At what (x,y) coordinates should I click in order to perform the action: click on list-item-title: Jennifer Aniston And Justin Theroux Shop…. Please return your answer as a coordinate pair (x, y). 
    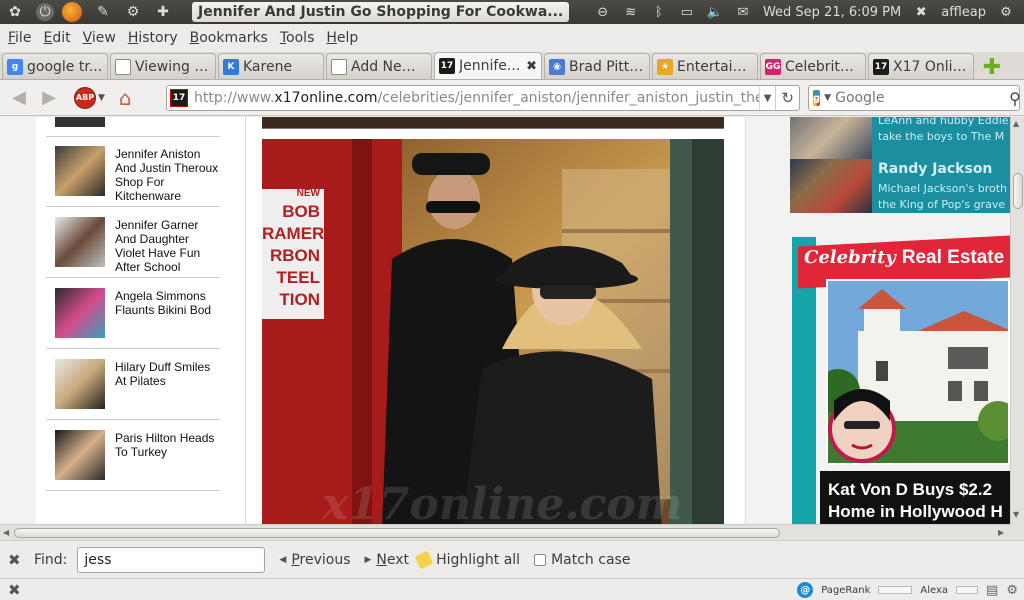
    Looking at the image, I should click on (167, 175).